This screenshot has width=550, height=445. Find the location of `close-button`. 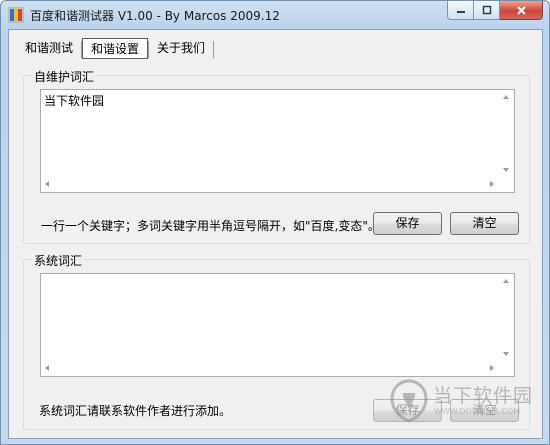

close-button is located at coordinates (521, 10).